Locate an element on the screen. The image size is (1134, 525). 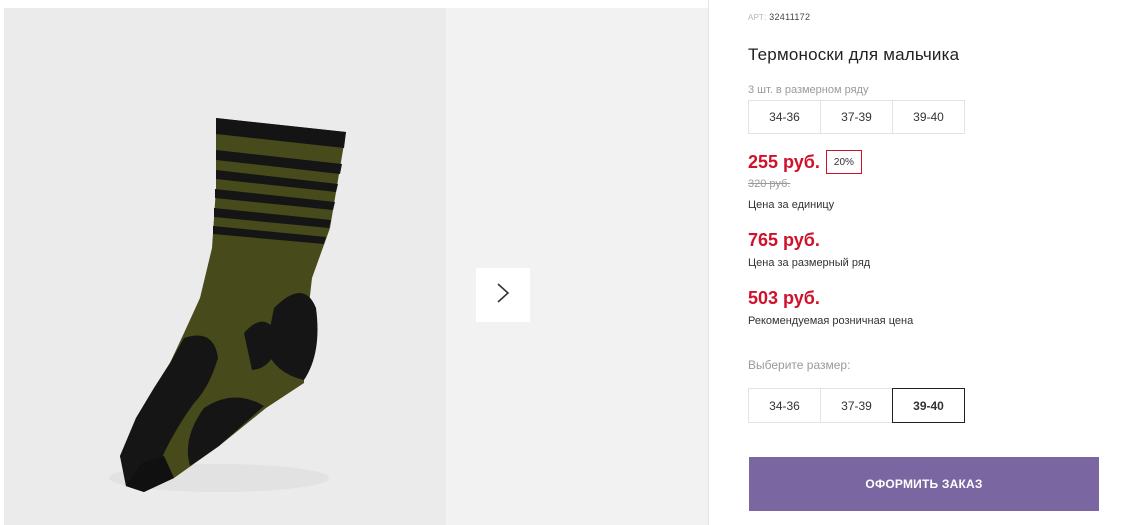
size-row-item: 37-39 is located at coordinates (856, 117).